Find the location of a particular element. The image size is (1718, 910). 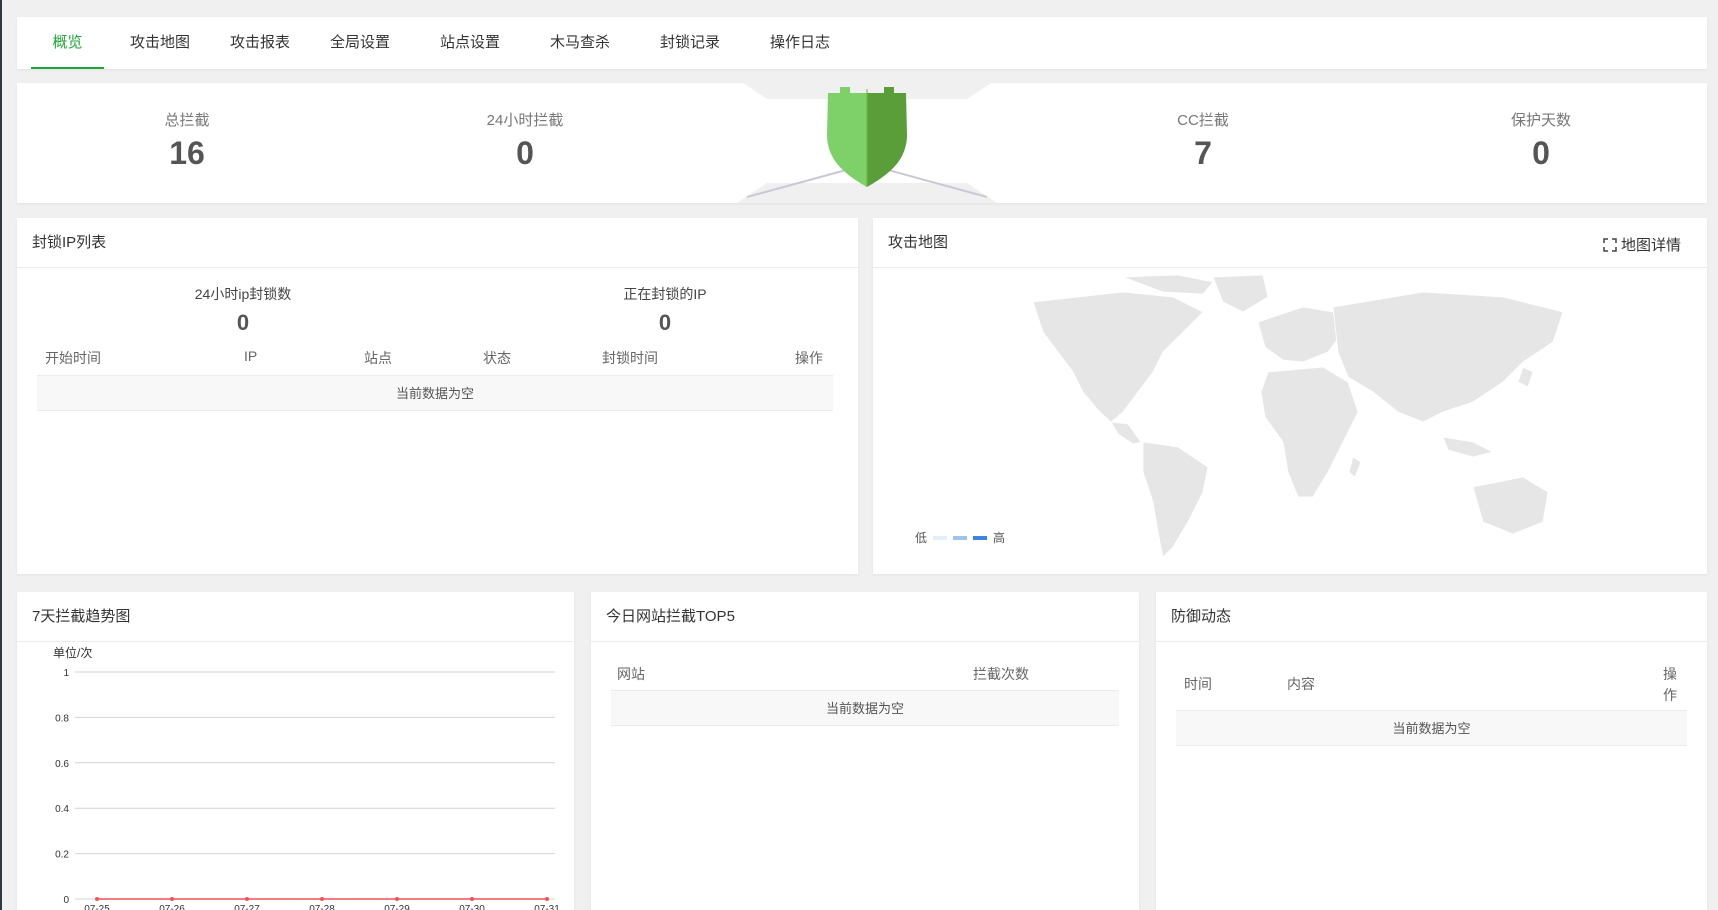

col-op-1: 操 is located at coordinates (1670, 674).